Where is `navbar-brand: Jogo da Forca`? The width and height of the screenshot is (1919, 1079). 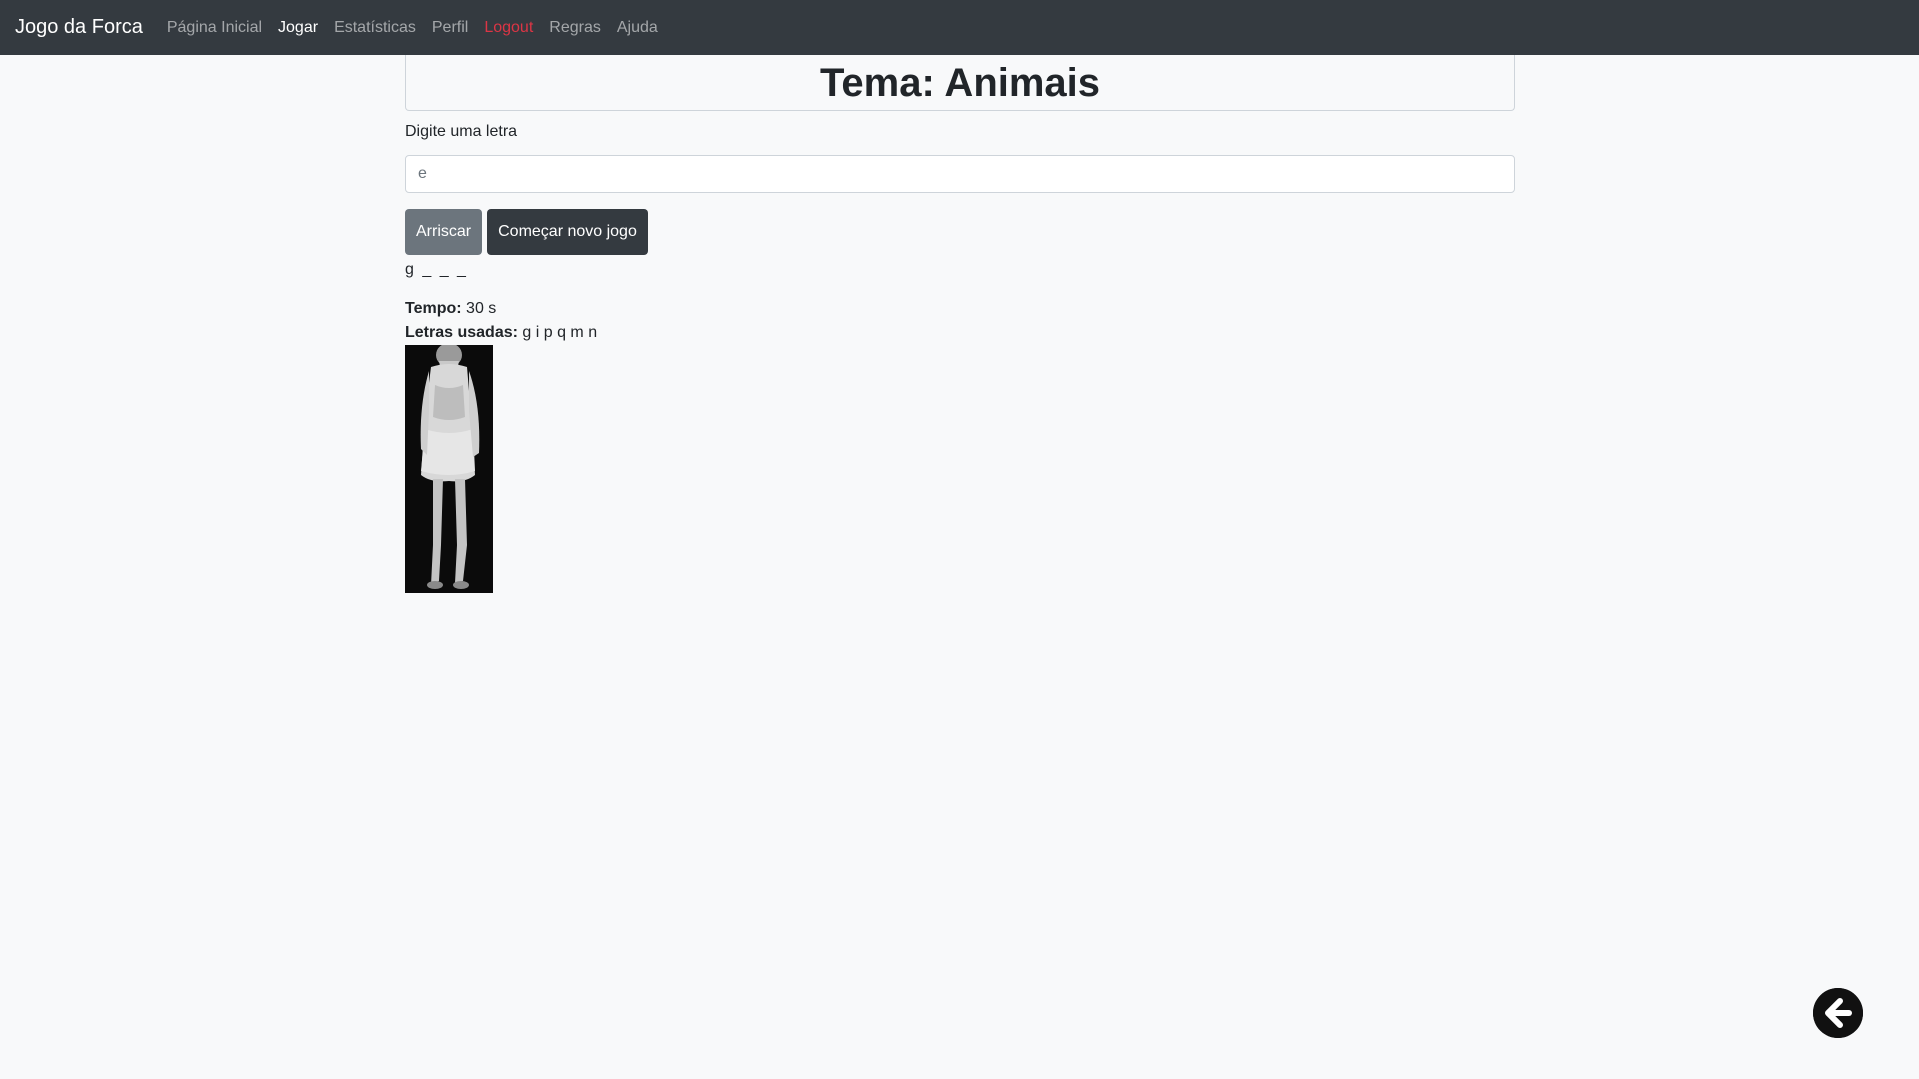 navbar-brand: Jogo da Forca is located at coordinates (79, 27).